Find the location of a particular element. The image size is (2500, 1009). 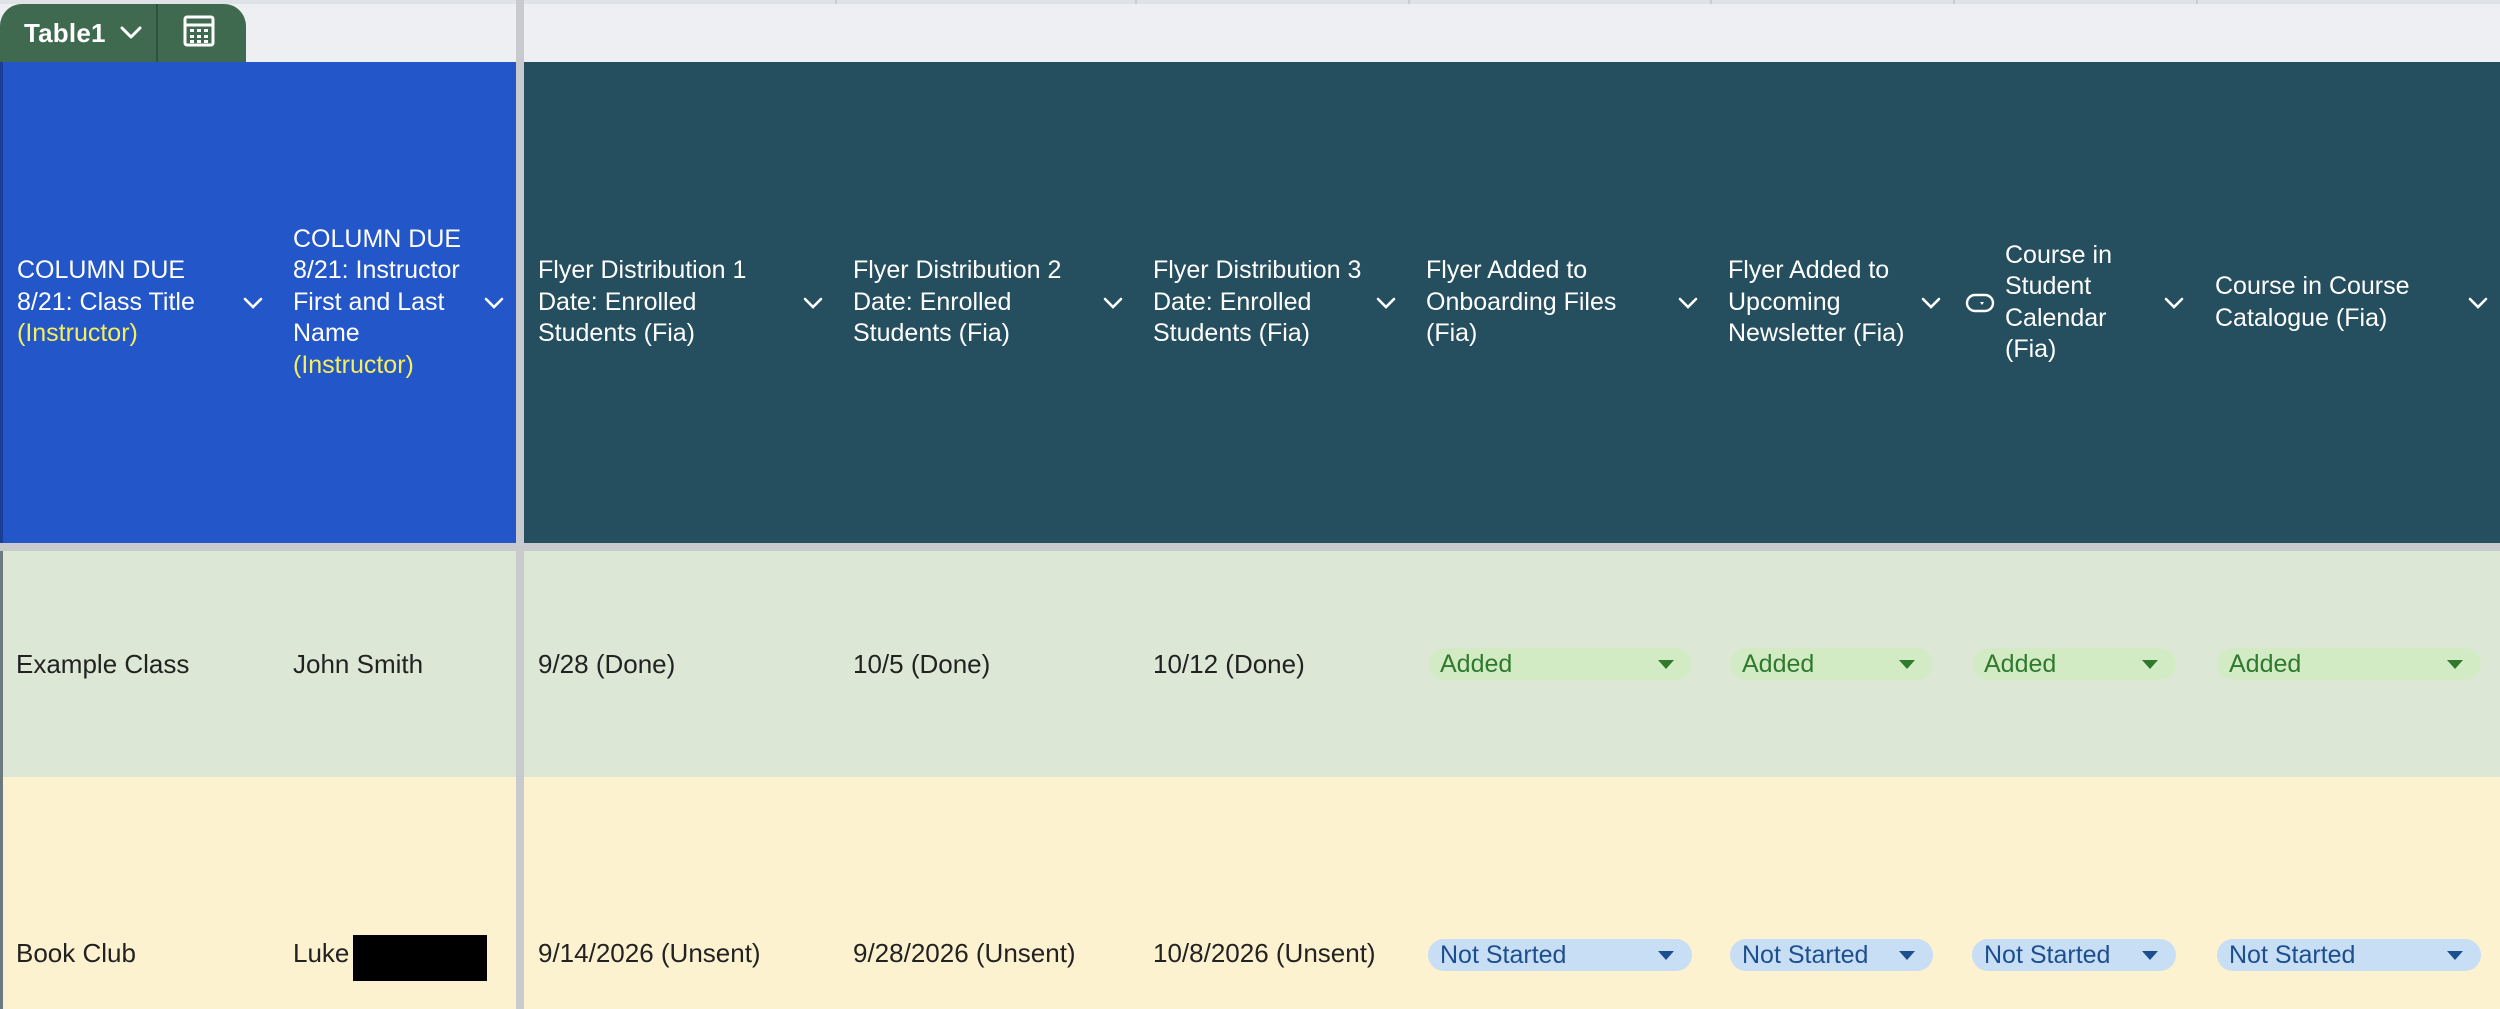

header-course-catalogue: Course in Course Catalogue (Fia) is located at coordinates (2348, 302).